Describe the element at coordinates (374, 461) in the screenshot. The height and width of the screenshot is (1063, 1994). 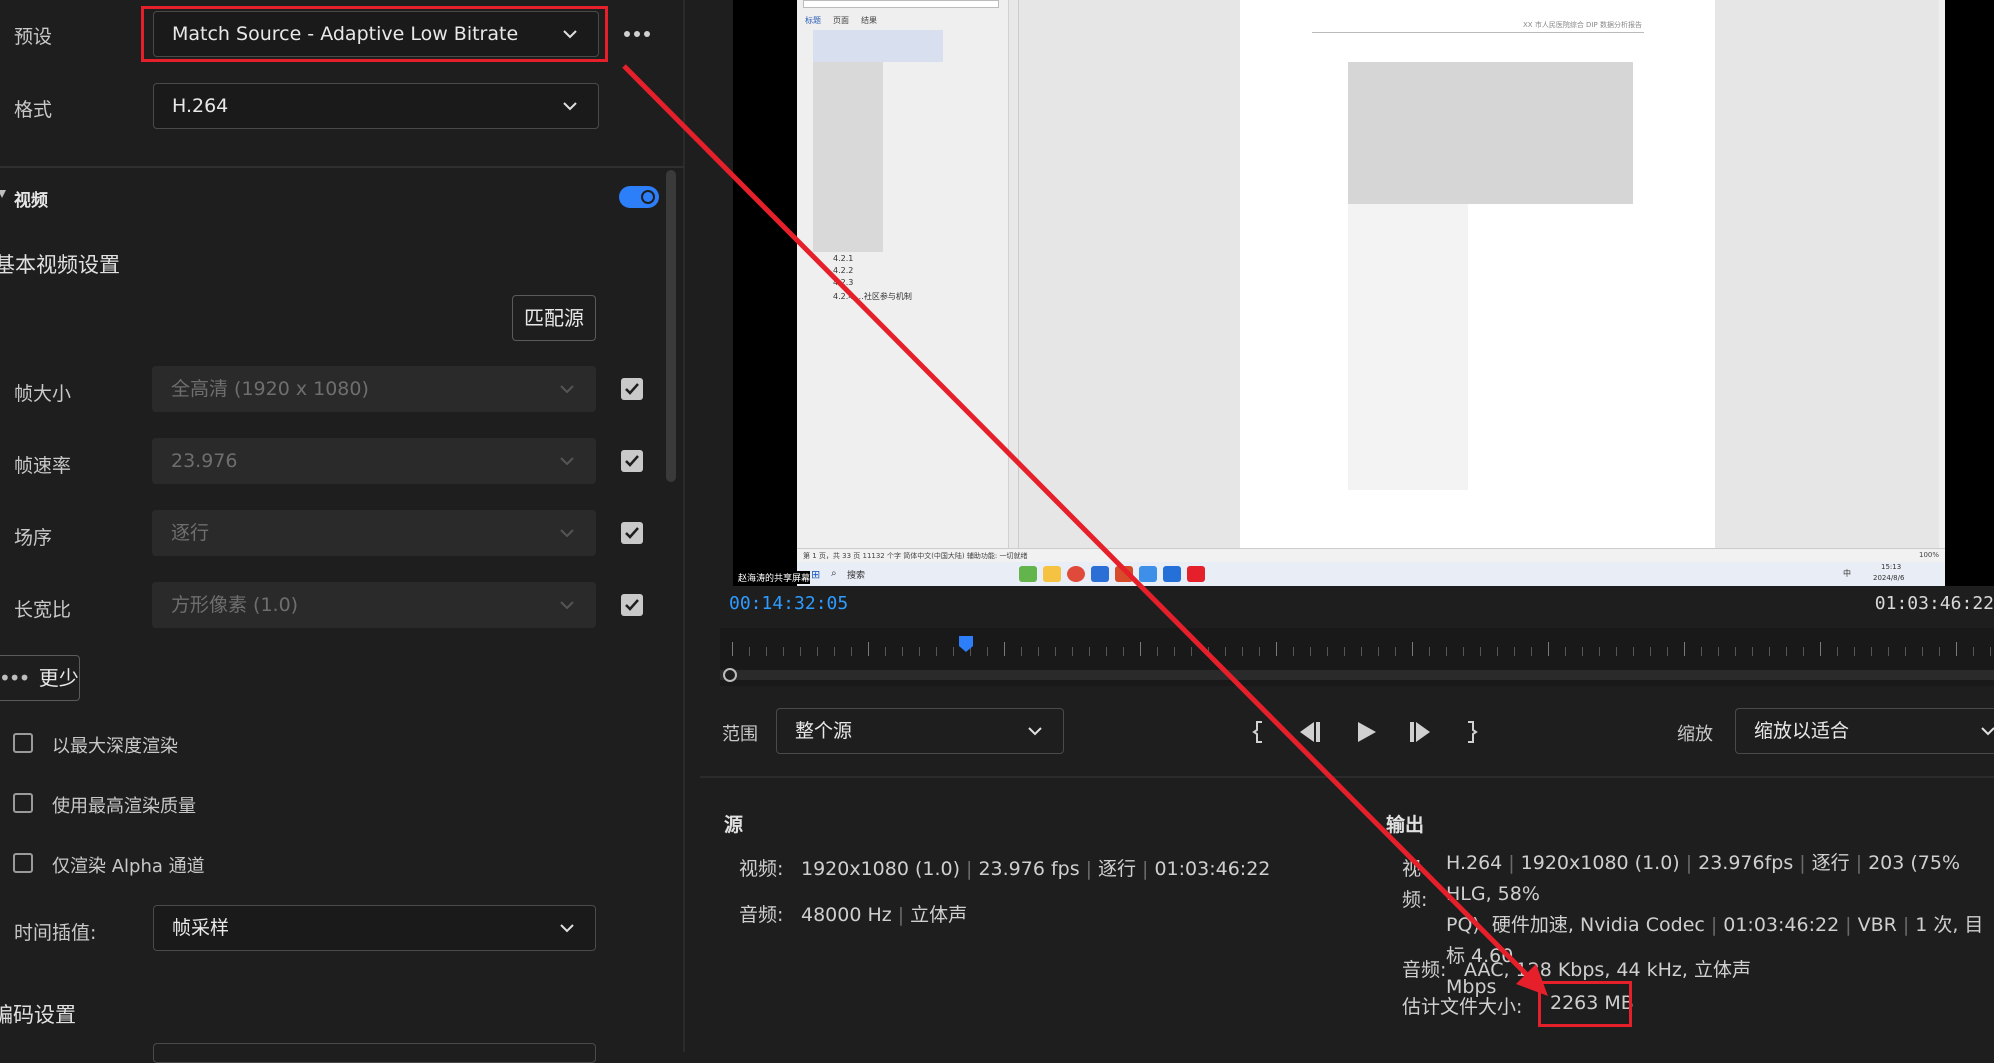
I see `frame-rate-dropdown: 23.976` at that location.